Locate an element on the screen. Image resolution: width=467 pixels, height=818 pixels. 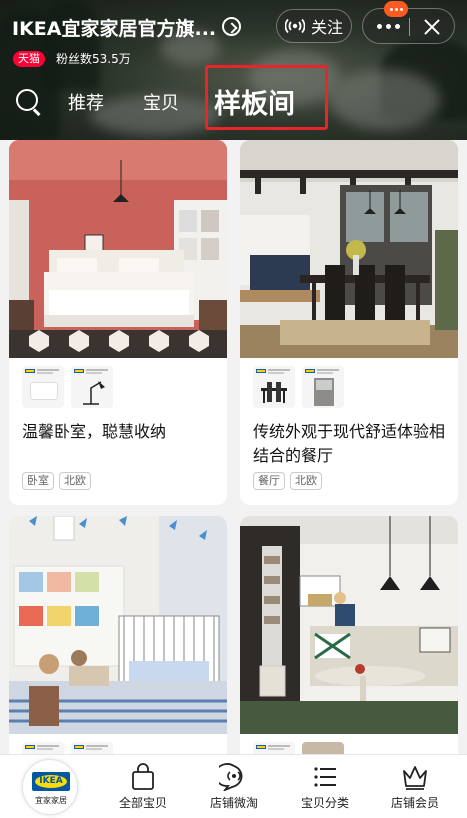
crown-icon is located at coordinates (415, 777).